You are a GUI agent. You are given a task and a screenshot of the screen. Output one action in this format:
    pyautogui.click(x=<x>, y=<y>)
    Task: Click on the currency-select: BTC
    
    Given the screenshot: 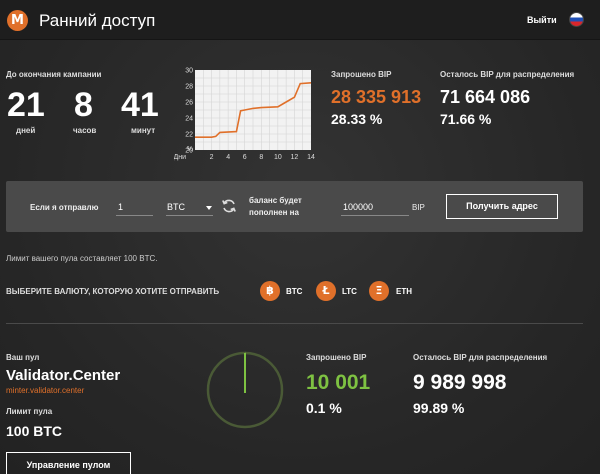 What is the action you would take?
    pyautogui.click(x=189, y=207)
    